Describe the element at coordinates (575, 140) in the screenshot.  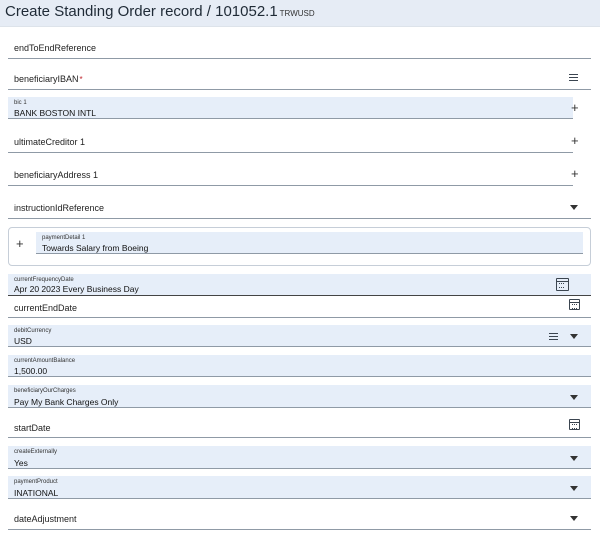
I see `add-ultimate-creditor-icon: +` at that location.